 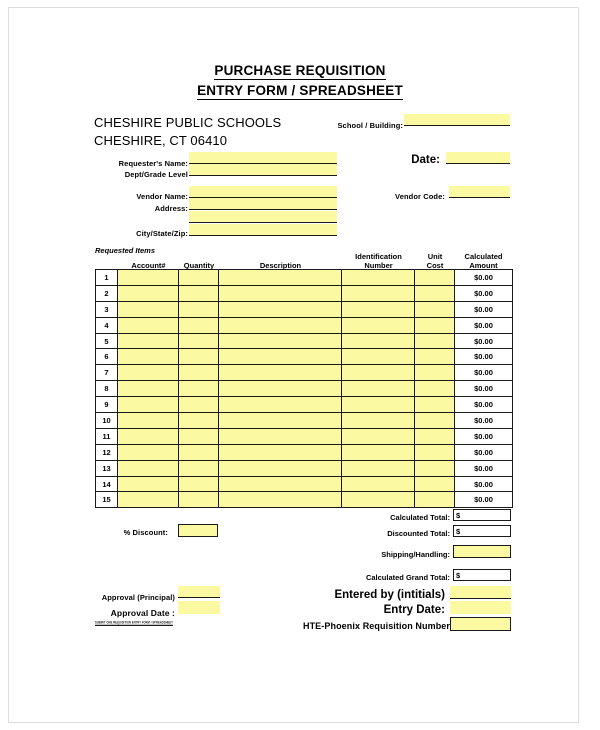 What do you see at coordinates (263, 170) in the screenshot?
I see `dept-grade-level-input` at bounding box center [263, 170].